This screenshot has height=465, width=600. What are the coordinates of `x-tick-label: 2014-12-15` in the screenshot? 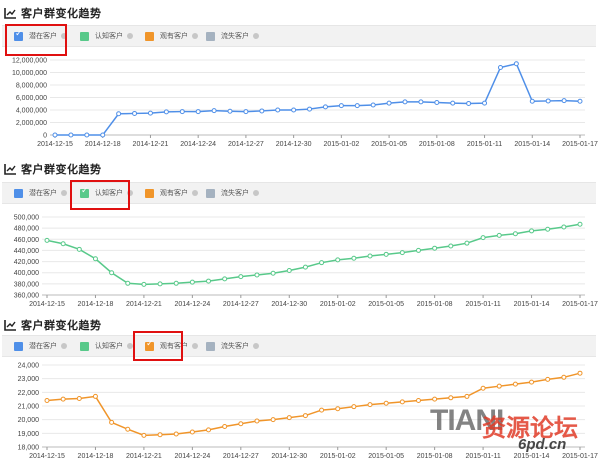 It's located at (55, 144).